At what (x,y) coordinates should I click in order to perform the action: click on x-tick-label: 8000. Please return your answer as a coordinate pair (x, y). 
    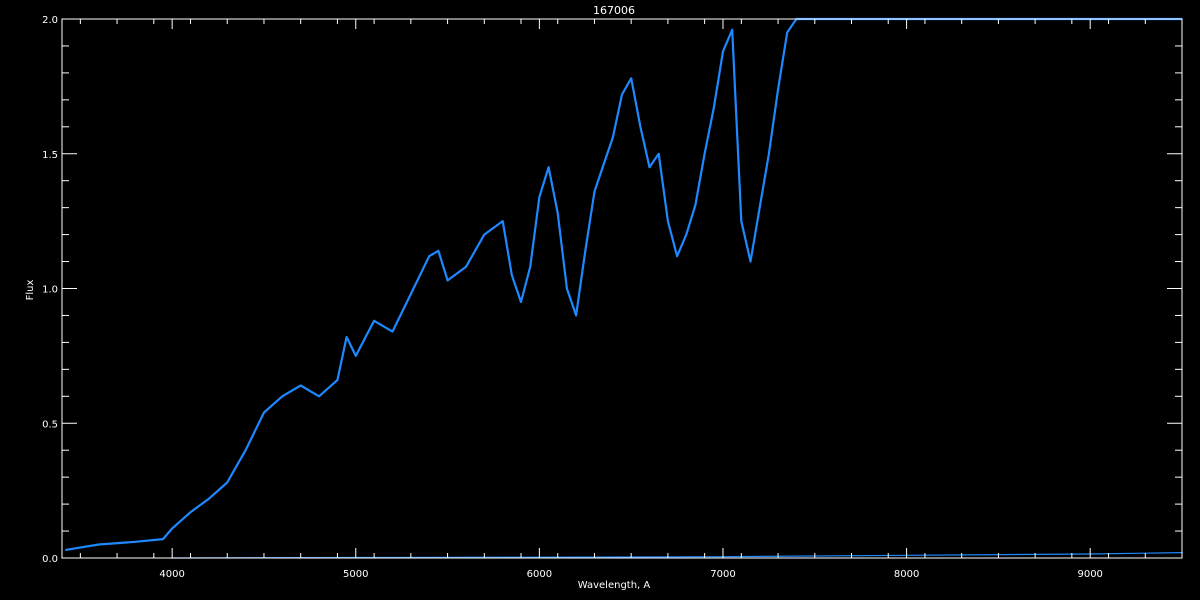
    Looking at the image, I should click on (906, 574).